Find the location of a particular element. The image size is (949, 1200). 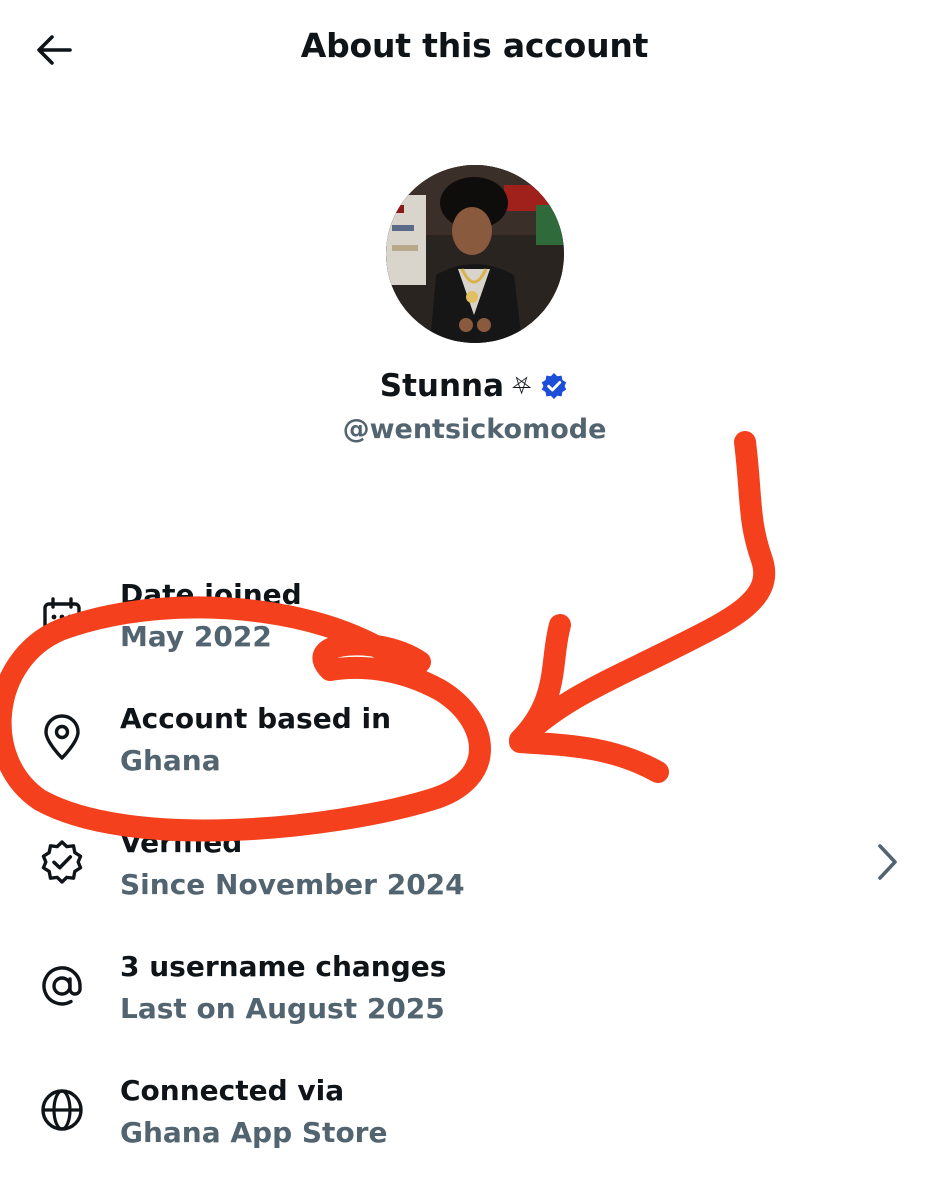

profile-handle: @wentsickomode is located at coordinates (474, 429).